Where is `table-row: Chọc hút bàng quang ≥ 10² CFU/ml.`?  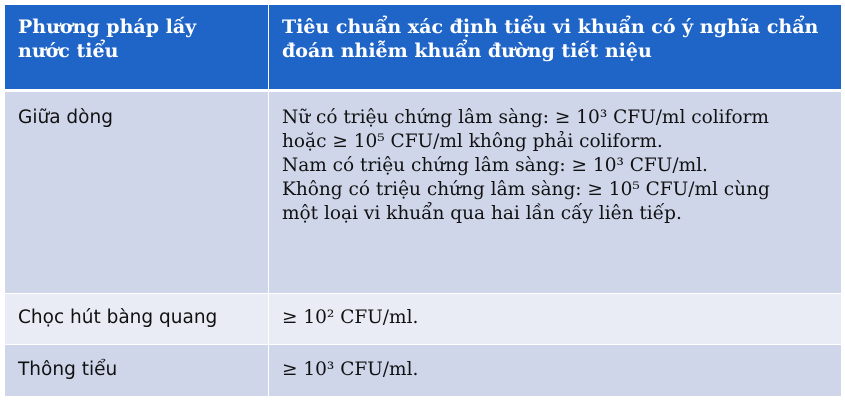
table-row: Chọc hút bàng quang ≥ 10² CFU/ml. is located at coordinates (423, 319).